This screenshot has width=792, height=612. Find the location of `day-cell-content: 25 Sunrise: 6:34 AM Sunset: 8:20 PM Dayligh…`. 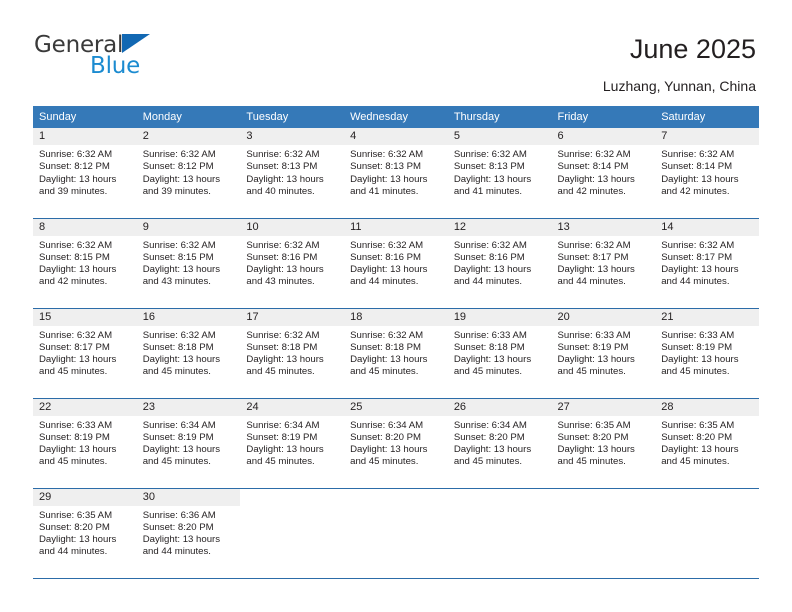

day-cell-content: 25 Sunrise: 6:34 AM Sunset: 8:20 PM Dayligh… is located at coordinates (396, 443).